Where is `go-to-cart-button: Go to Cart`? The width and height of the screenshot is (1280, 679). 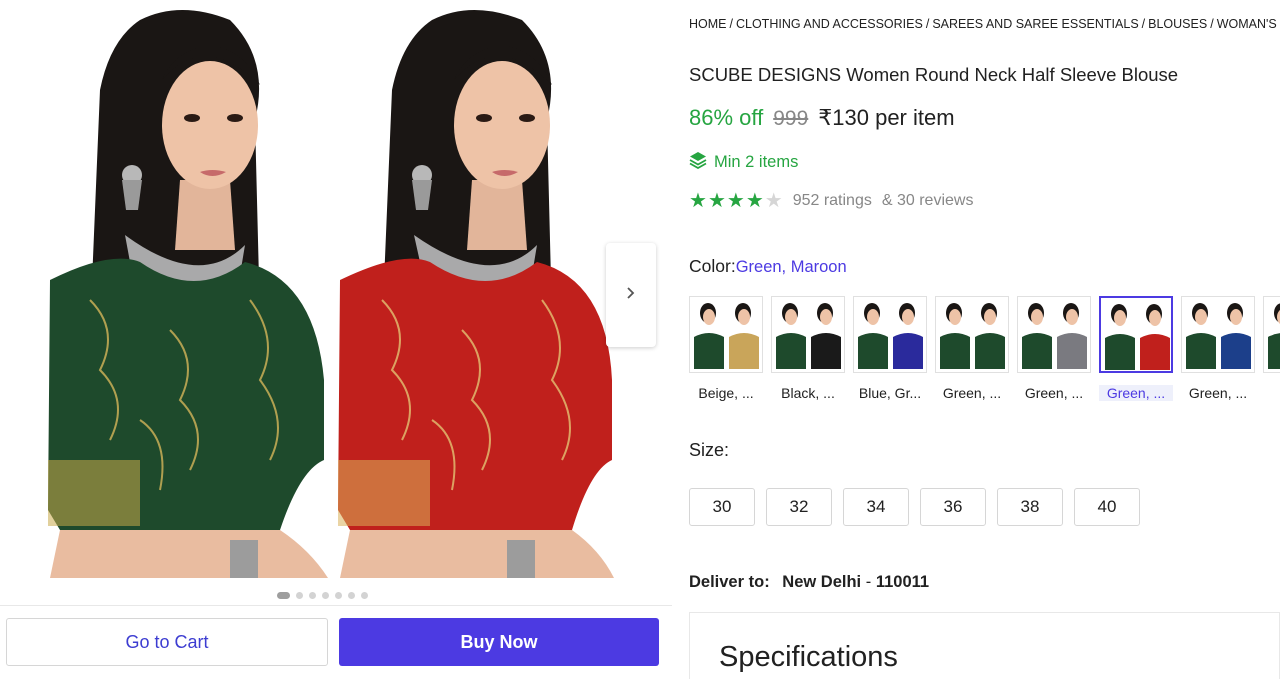
go-to-cart-button: Go to Cart is located at coordinates (167, 642).